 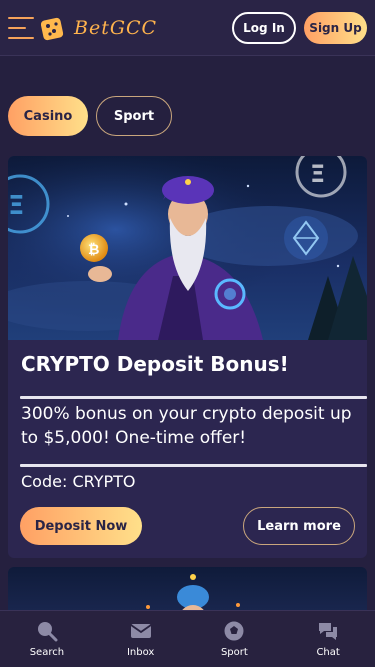 What do you see at coordinates (264, 28) in the screenshot?
I see `login-button: Log In` at bounding box center [264, 28].